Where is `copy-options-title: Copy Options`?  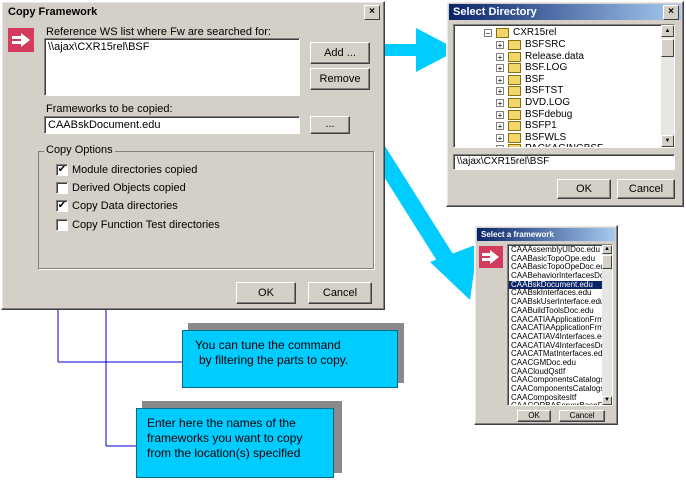 copy-options-title: Copy Options is located at coordinates (79, 150).